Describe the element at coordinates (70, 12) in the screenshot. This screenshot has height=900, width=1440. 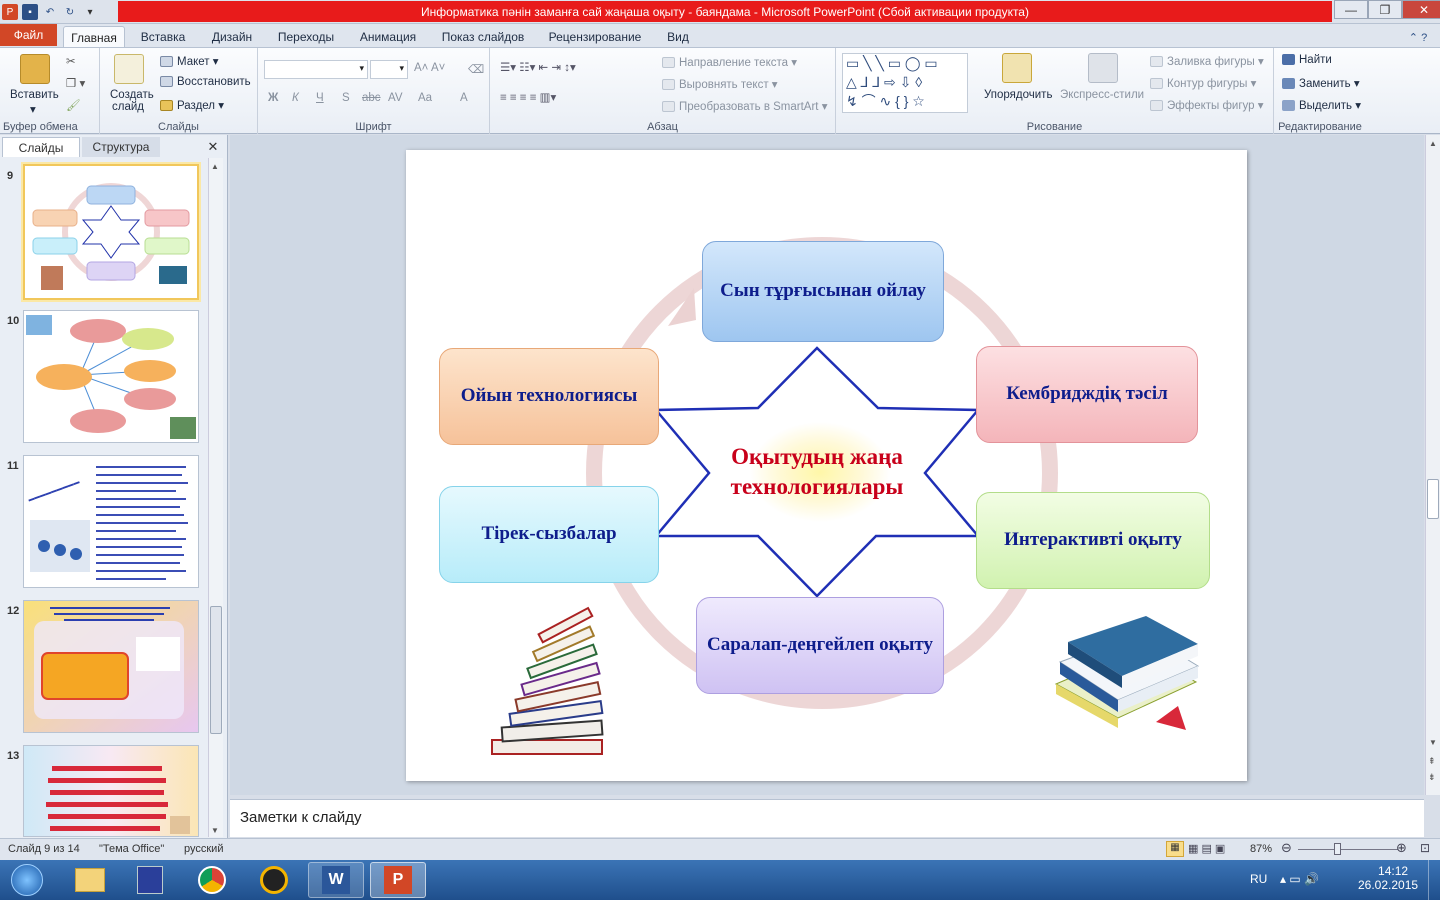
I see `redo-icon: ↻` at that location.